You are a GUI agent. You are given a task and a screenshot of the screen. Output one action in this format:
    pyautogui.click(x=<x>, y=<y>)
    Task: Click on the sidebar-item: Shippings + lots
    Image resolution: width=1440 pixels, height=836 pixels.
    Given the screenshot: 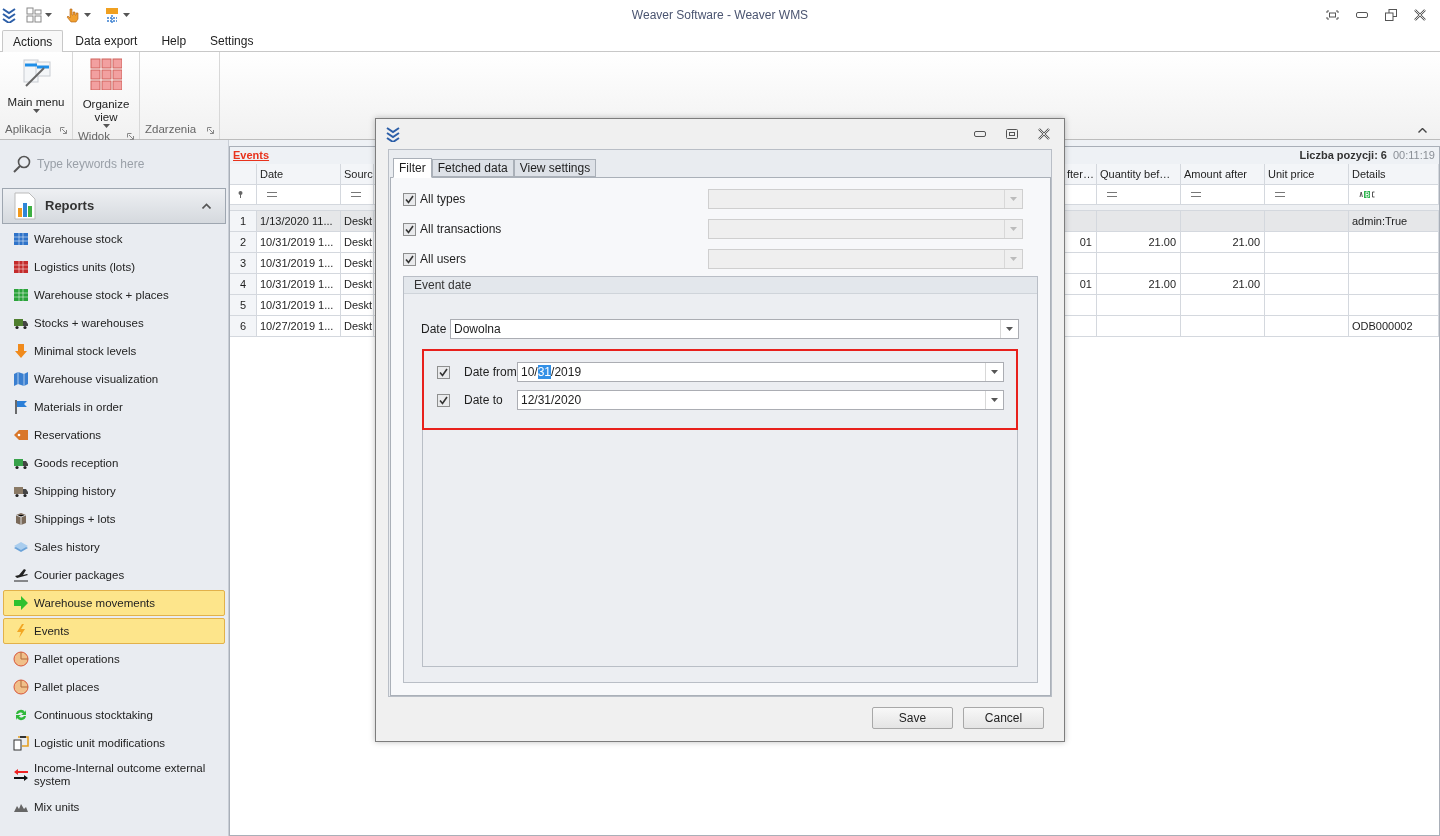 What is the action you would take?
    pyautogui.click(x=114, y=519)
    